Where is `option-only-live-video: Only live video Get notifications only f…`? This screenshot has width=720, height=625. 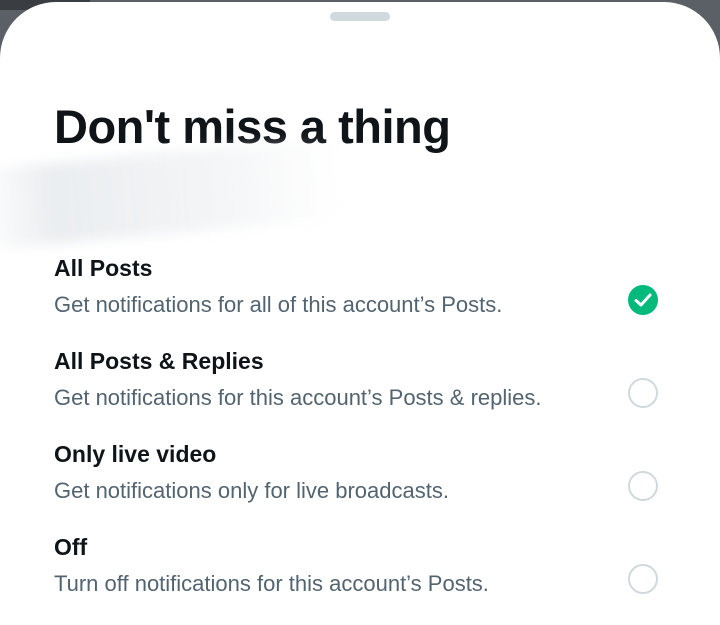
option-only-live-video: Only live video Get notifications only f… is located at coordinates (369, 480).